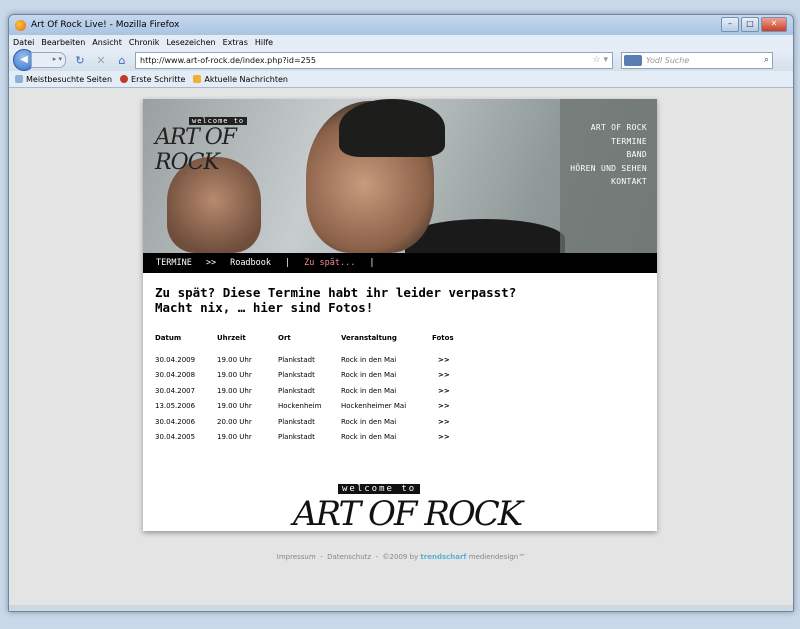 The width and height of the screenshot is (800, 629). I want to click on close-button: ✕, so click(774, 24).